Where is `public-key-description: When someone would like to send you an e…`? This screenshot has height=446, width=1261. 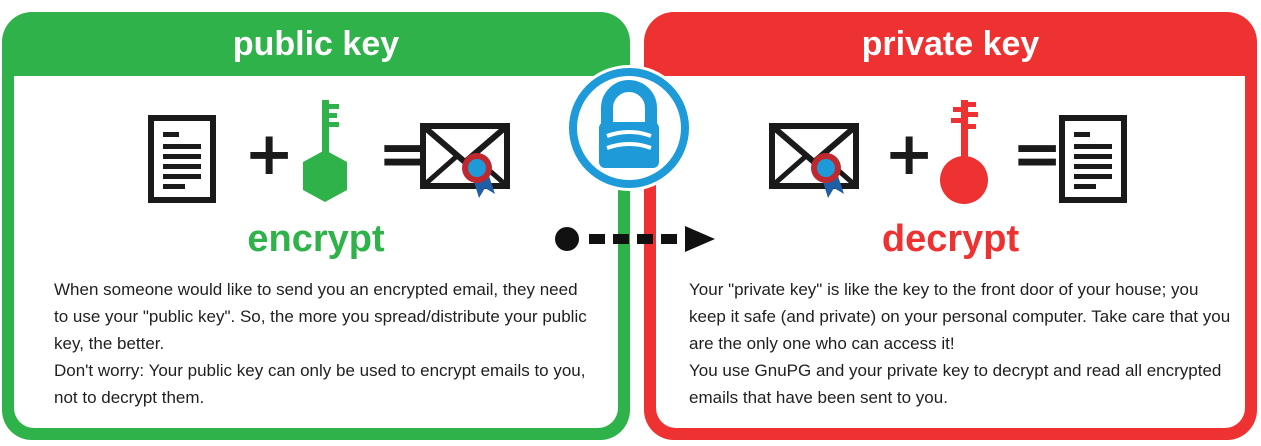 public-key-description: When someone would like to send you an e… is located at coordinates (324, 343).